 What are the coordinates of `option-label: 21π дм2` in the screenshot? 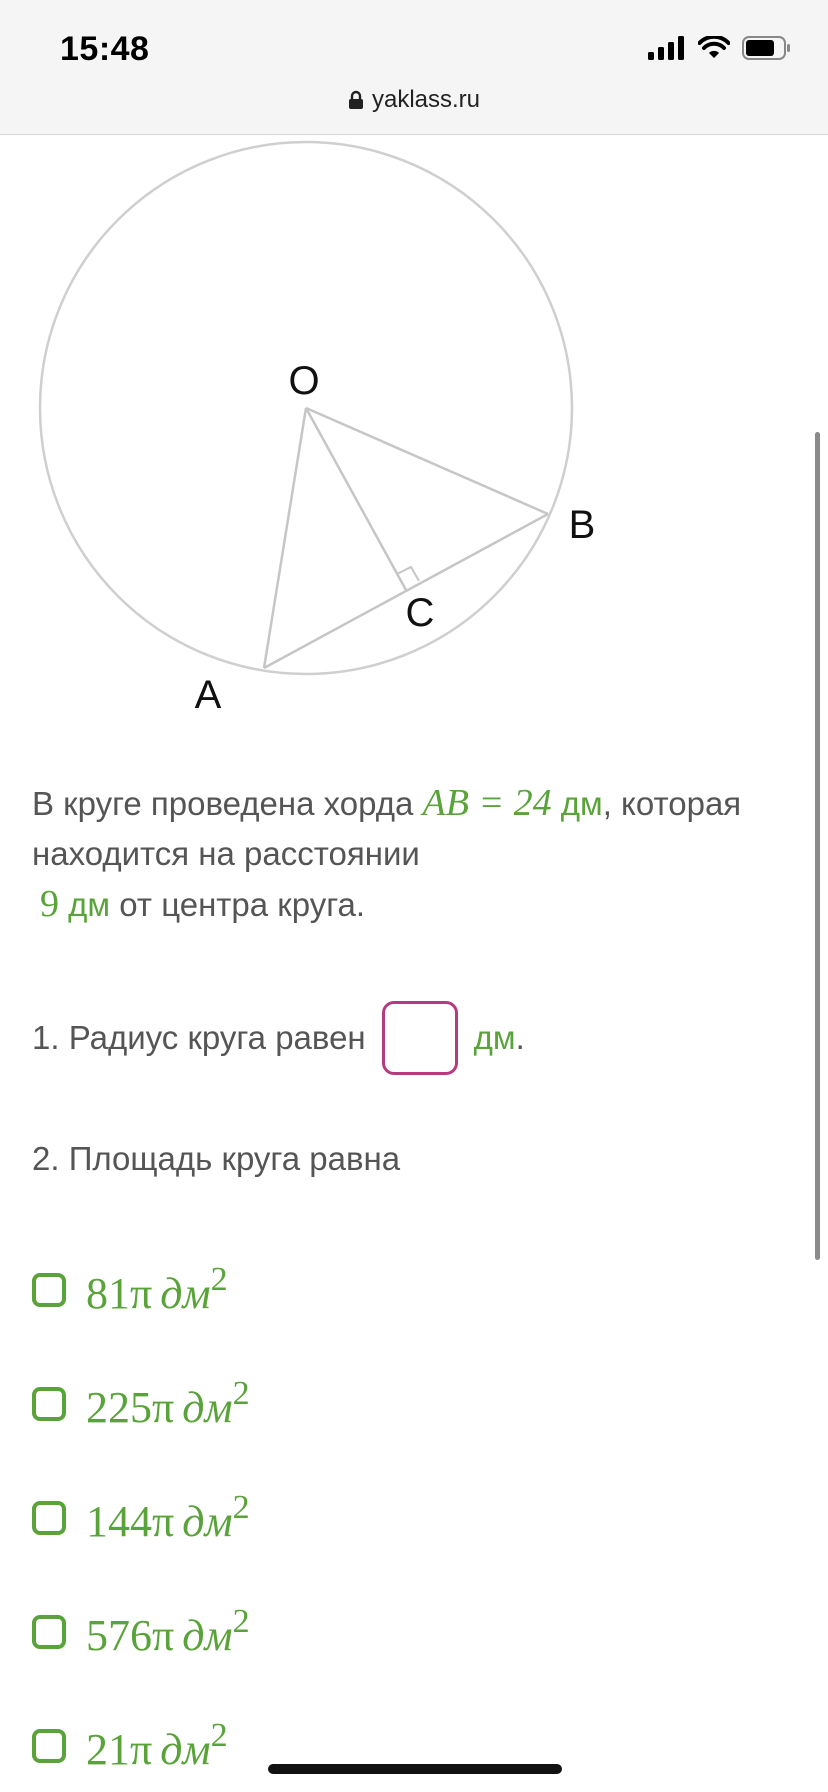 It's located at (157, 1745).